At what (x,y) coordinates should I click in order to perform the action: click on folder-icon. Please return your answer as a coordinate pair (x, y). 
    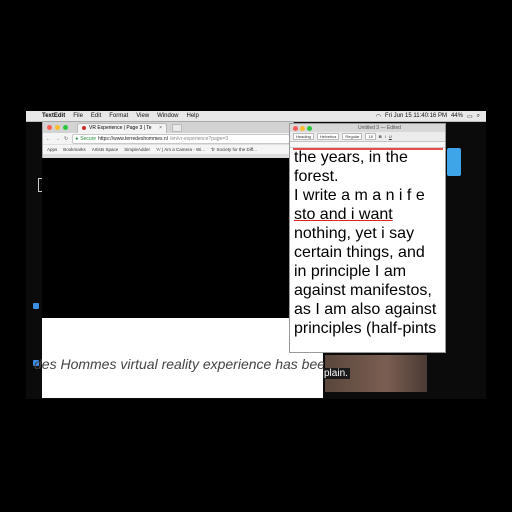
    Looking at the image, I should click on (454, 162).